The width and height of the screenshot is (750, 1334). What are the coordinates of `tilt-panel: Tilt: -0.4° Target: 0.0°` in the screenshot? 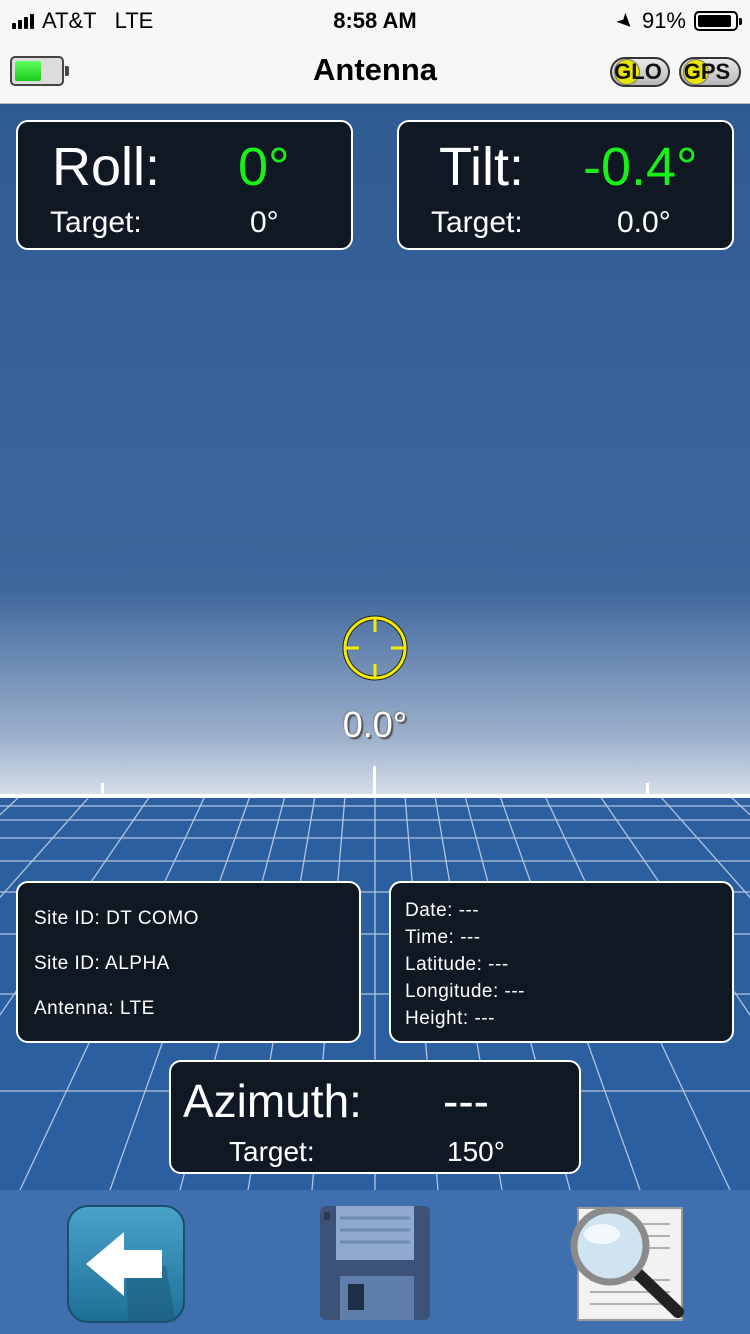 It's located at (565, 185).